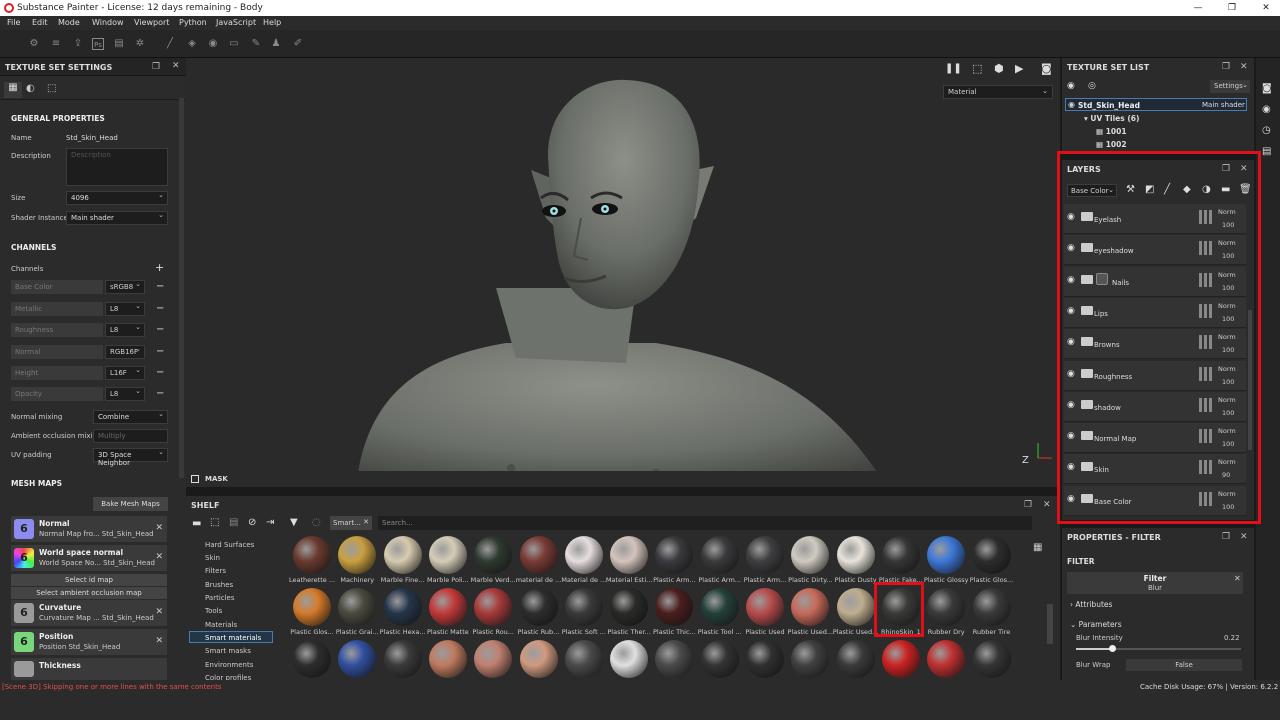 The width and height of the screenshot is (1280, 720). Describe the element at coordinates (1184, 665) in the screenshot. I see `blur-wrap-toggle: False` at that location.